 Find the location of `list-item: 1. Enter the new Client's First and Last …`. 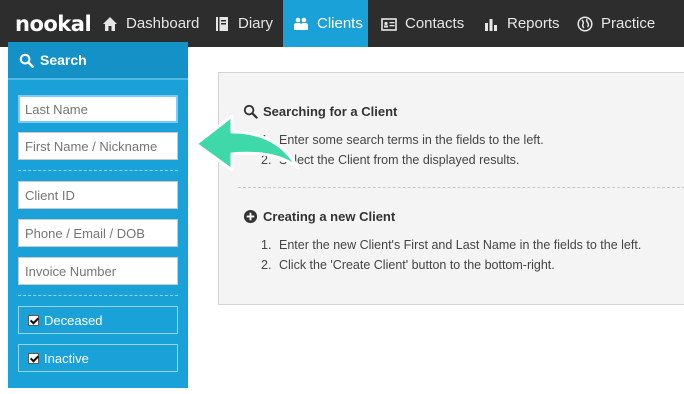

list-item: 1. Enter the new Client's First and Last … is located at coordinates (451, 245).